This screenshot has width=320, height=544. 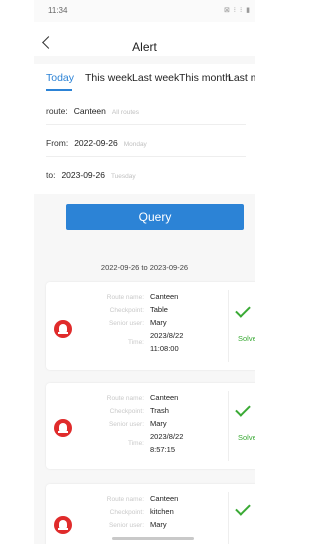 What do you see at coordinates (144, 267) in the screenshot?
I see `date-range-text: 2022-09-26 to 2023-09-26` at bounding box center [144, 267].